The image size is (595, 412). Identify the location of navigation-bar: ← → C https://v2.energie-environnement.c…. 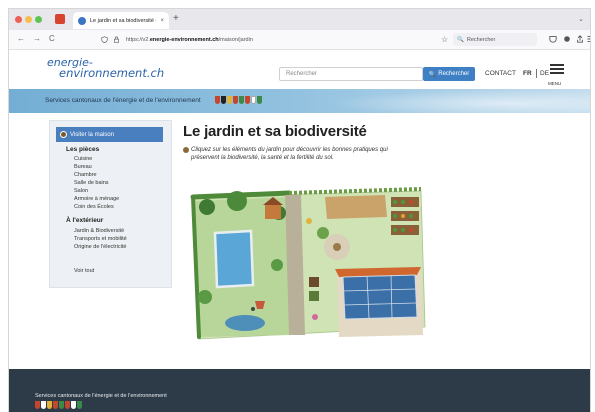
(300, 40).